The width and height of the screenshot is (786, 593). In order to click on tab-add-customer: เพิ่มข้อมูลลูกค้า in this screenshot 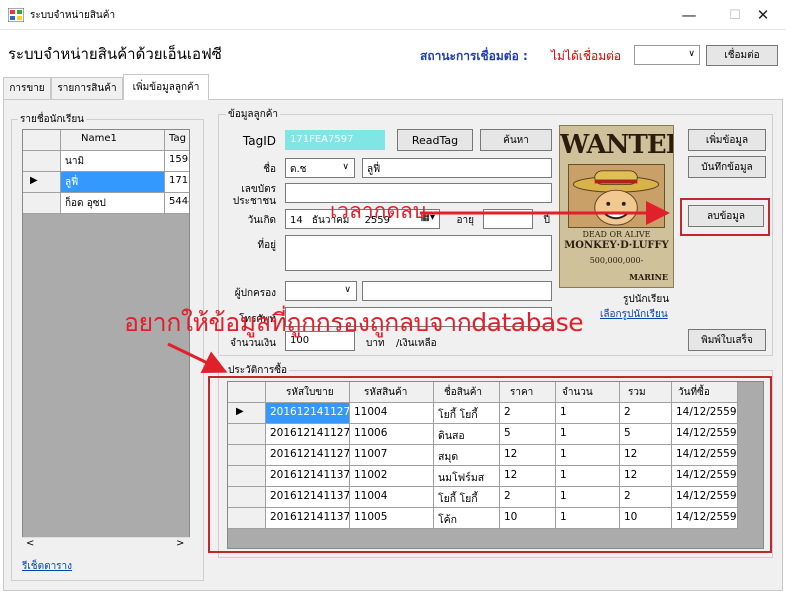, I will do `click(166, 87)`.